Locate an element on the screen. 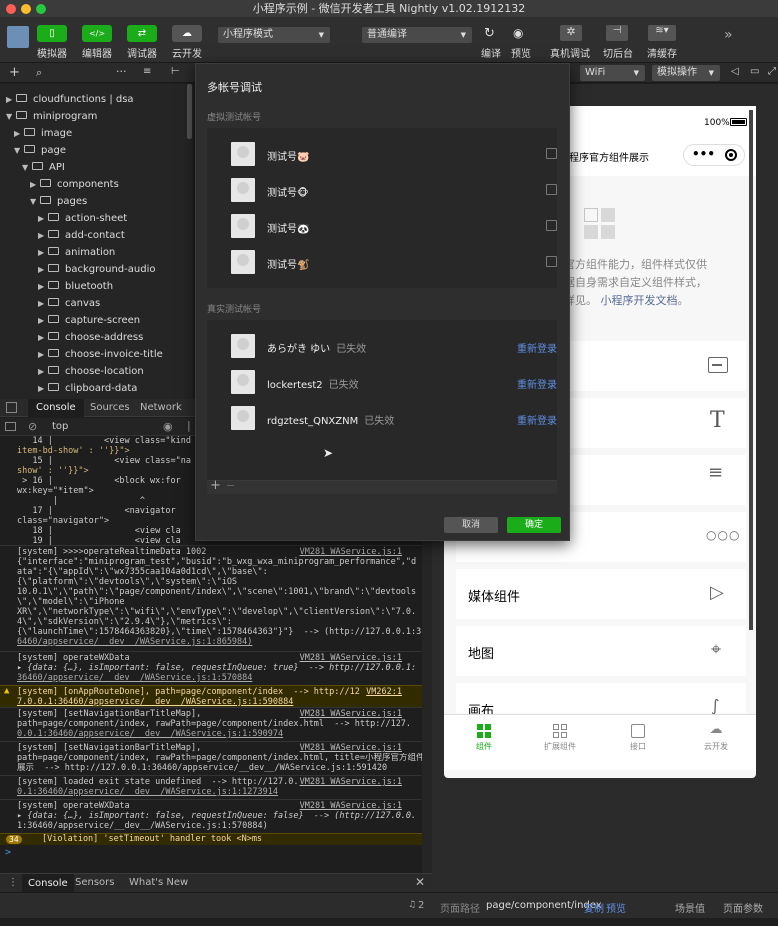  tree-item-canvas: ▶ canvas is located at coordinates (69, 303).